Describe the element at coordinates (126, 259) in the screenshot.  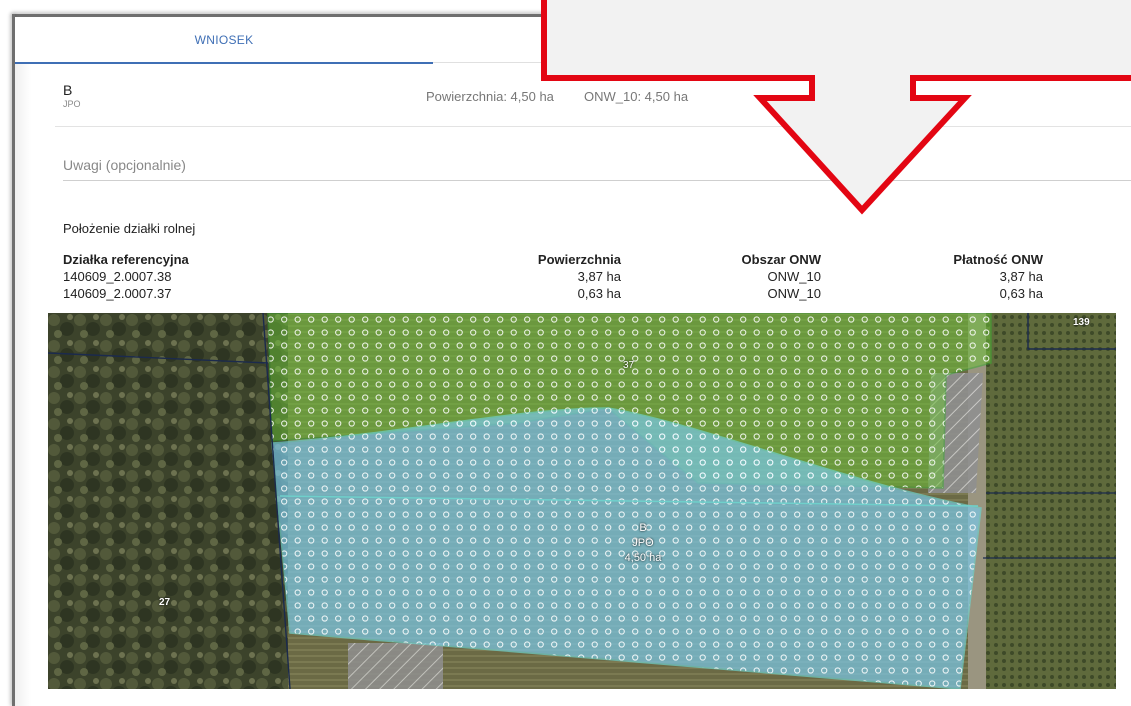
I see `header-reference-parcel: Działka referencyjna` at that location.